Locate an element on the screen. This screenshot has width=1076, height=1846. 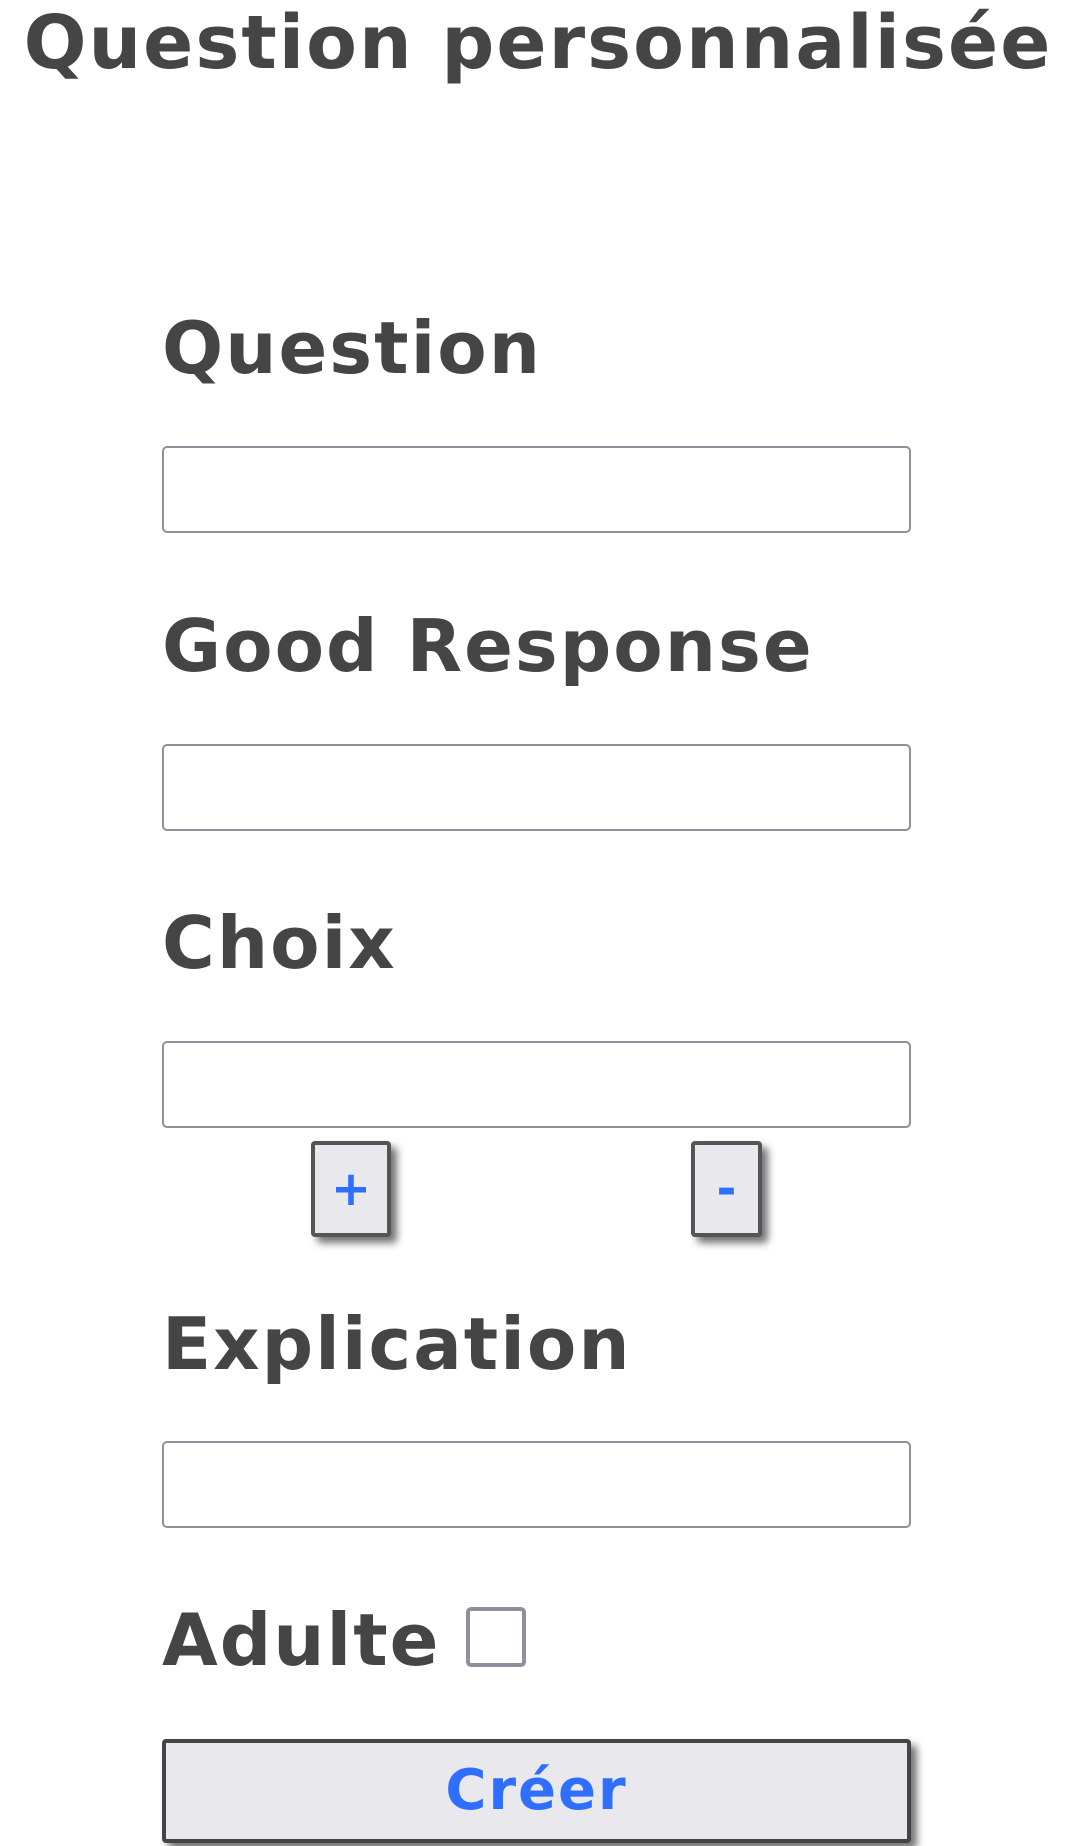
choix-label: Choix is located at coordinates (279, 943).